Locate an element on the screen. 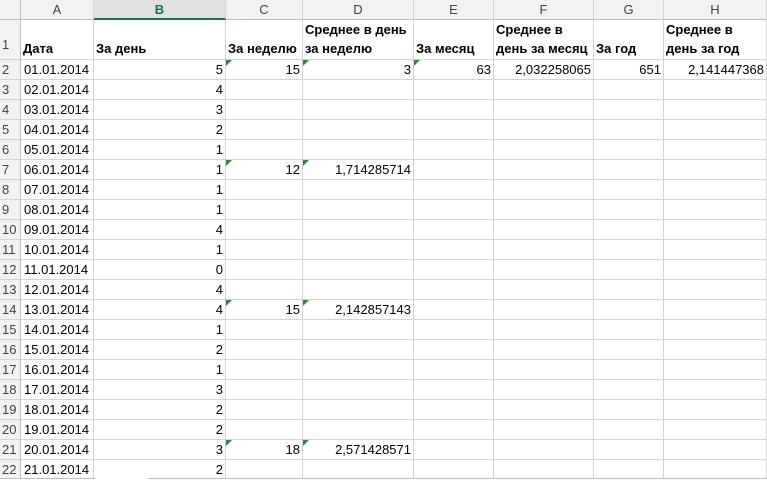 The height and width of the screenshot is (482, 767). column-header-d: D is located at coordinates (358, 10).